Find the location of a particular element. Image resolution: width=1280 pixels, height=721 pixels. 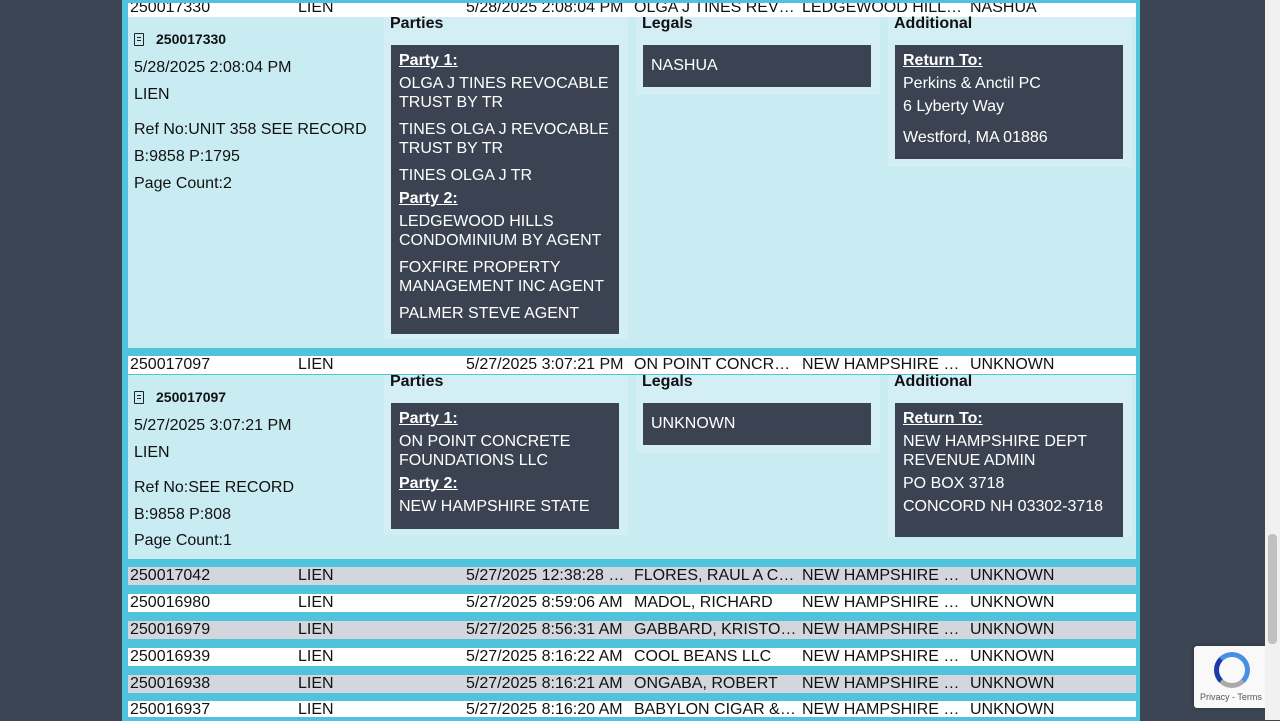

row-party1: GABBARD, KRISTOPHER is located at coordinates (717, 629).